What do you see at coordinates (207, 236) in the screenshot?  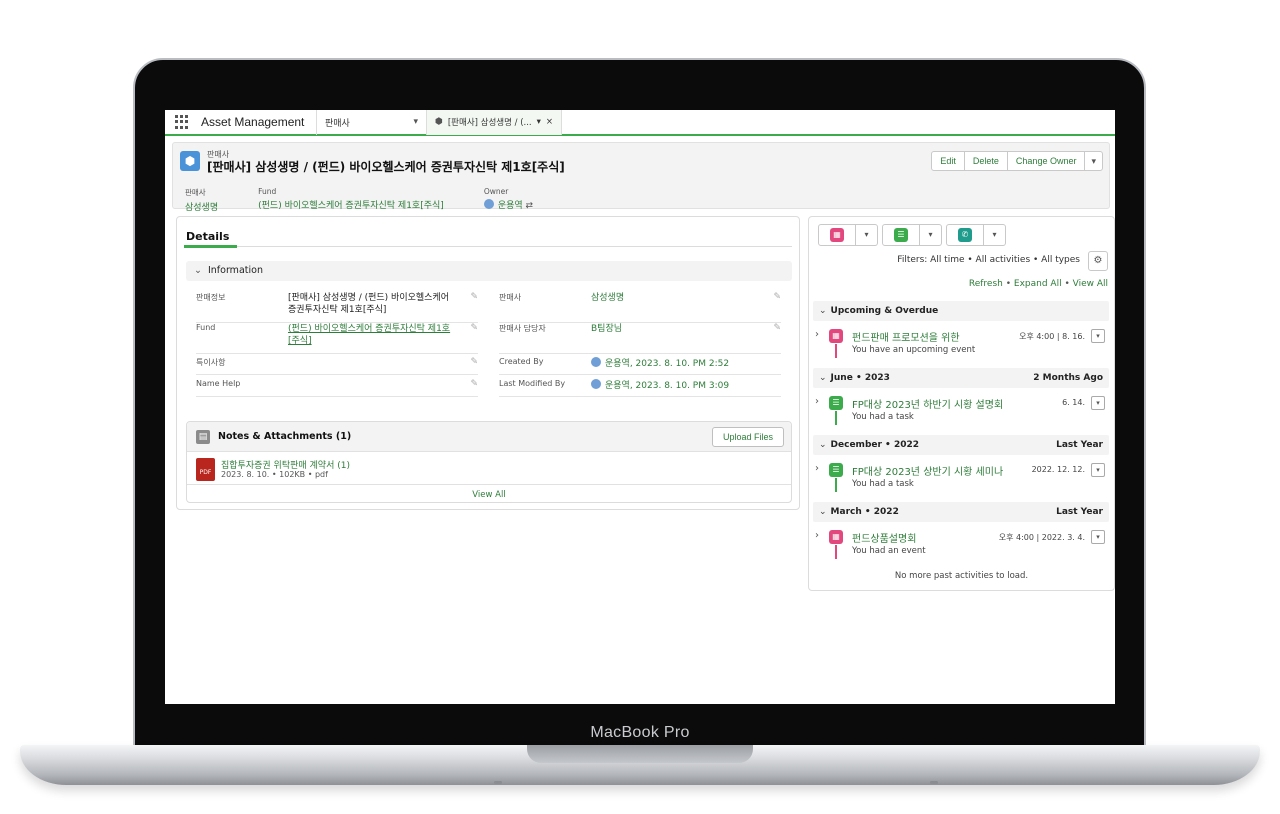 I see `tab-details: Details` at bounding box center [207, 236].